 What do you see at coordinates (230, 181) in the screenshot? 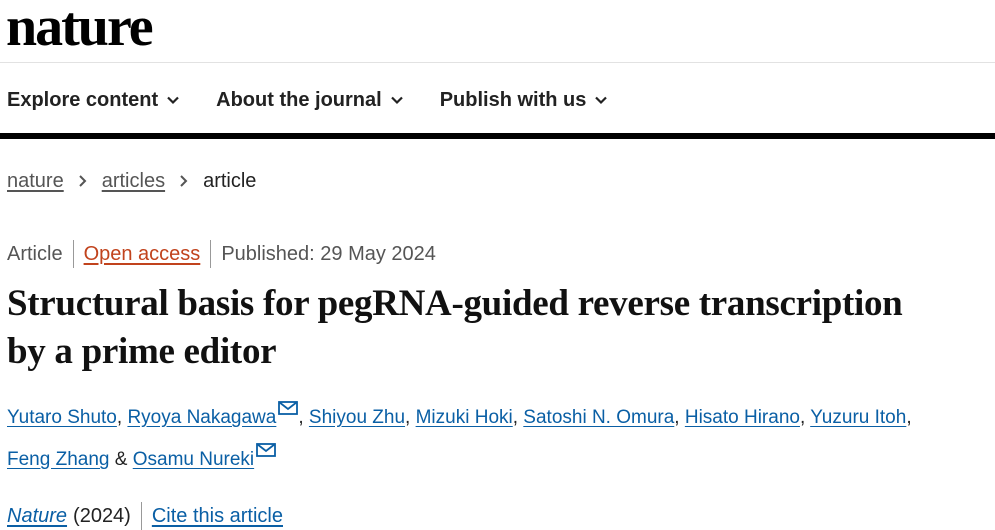
I see `breadcrumb-current: article` at bounding box center [230, 181].